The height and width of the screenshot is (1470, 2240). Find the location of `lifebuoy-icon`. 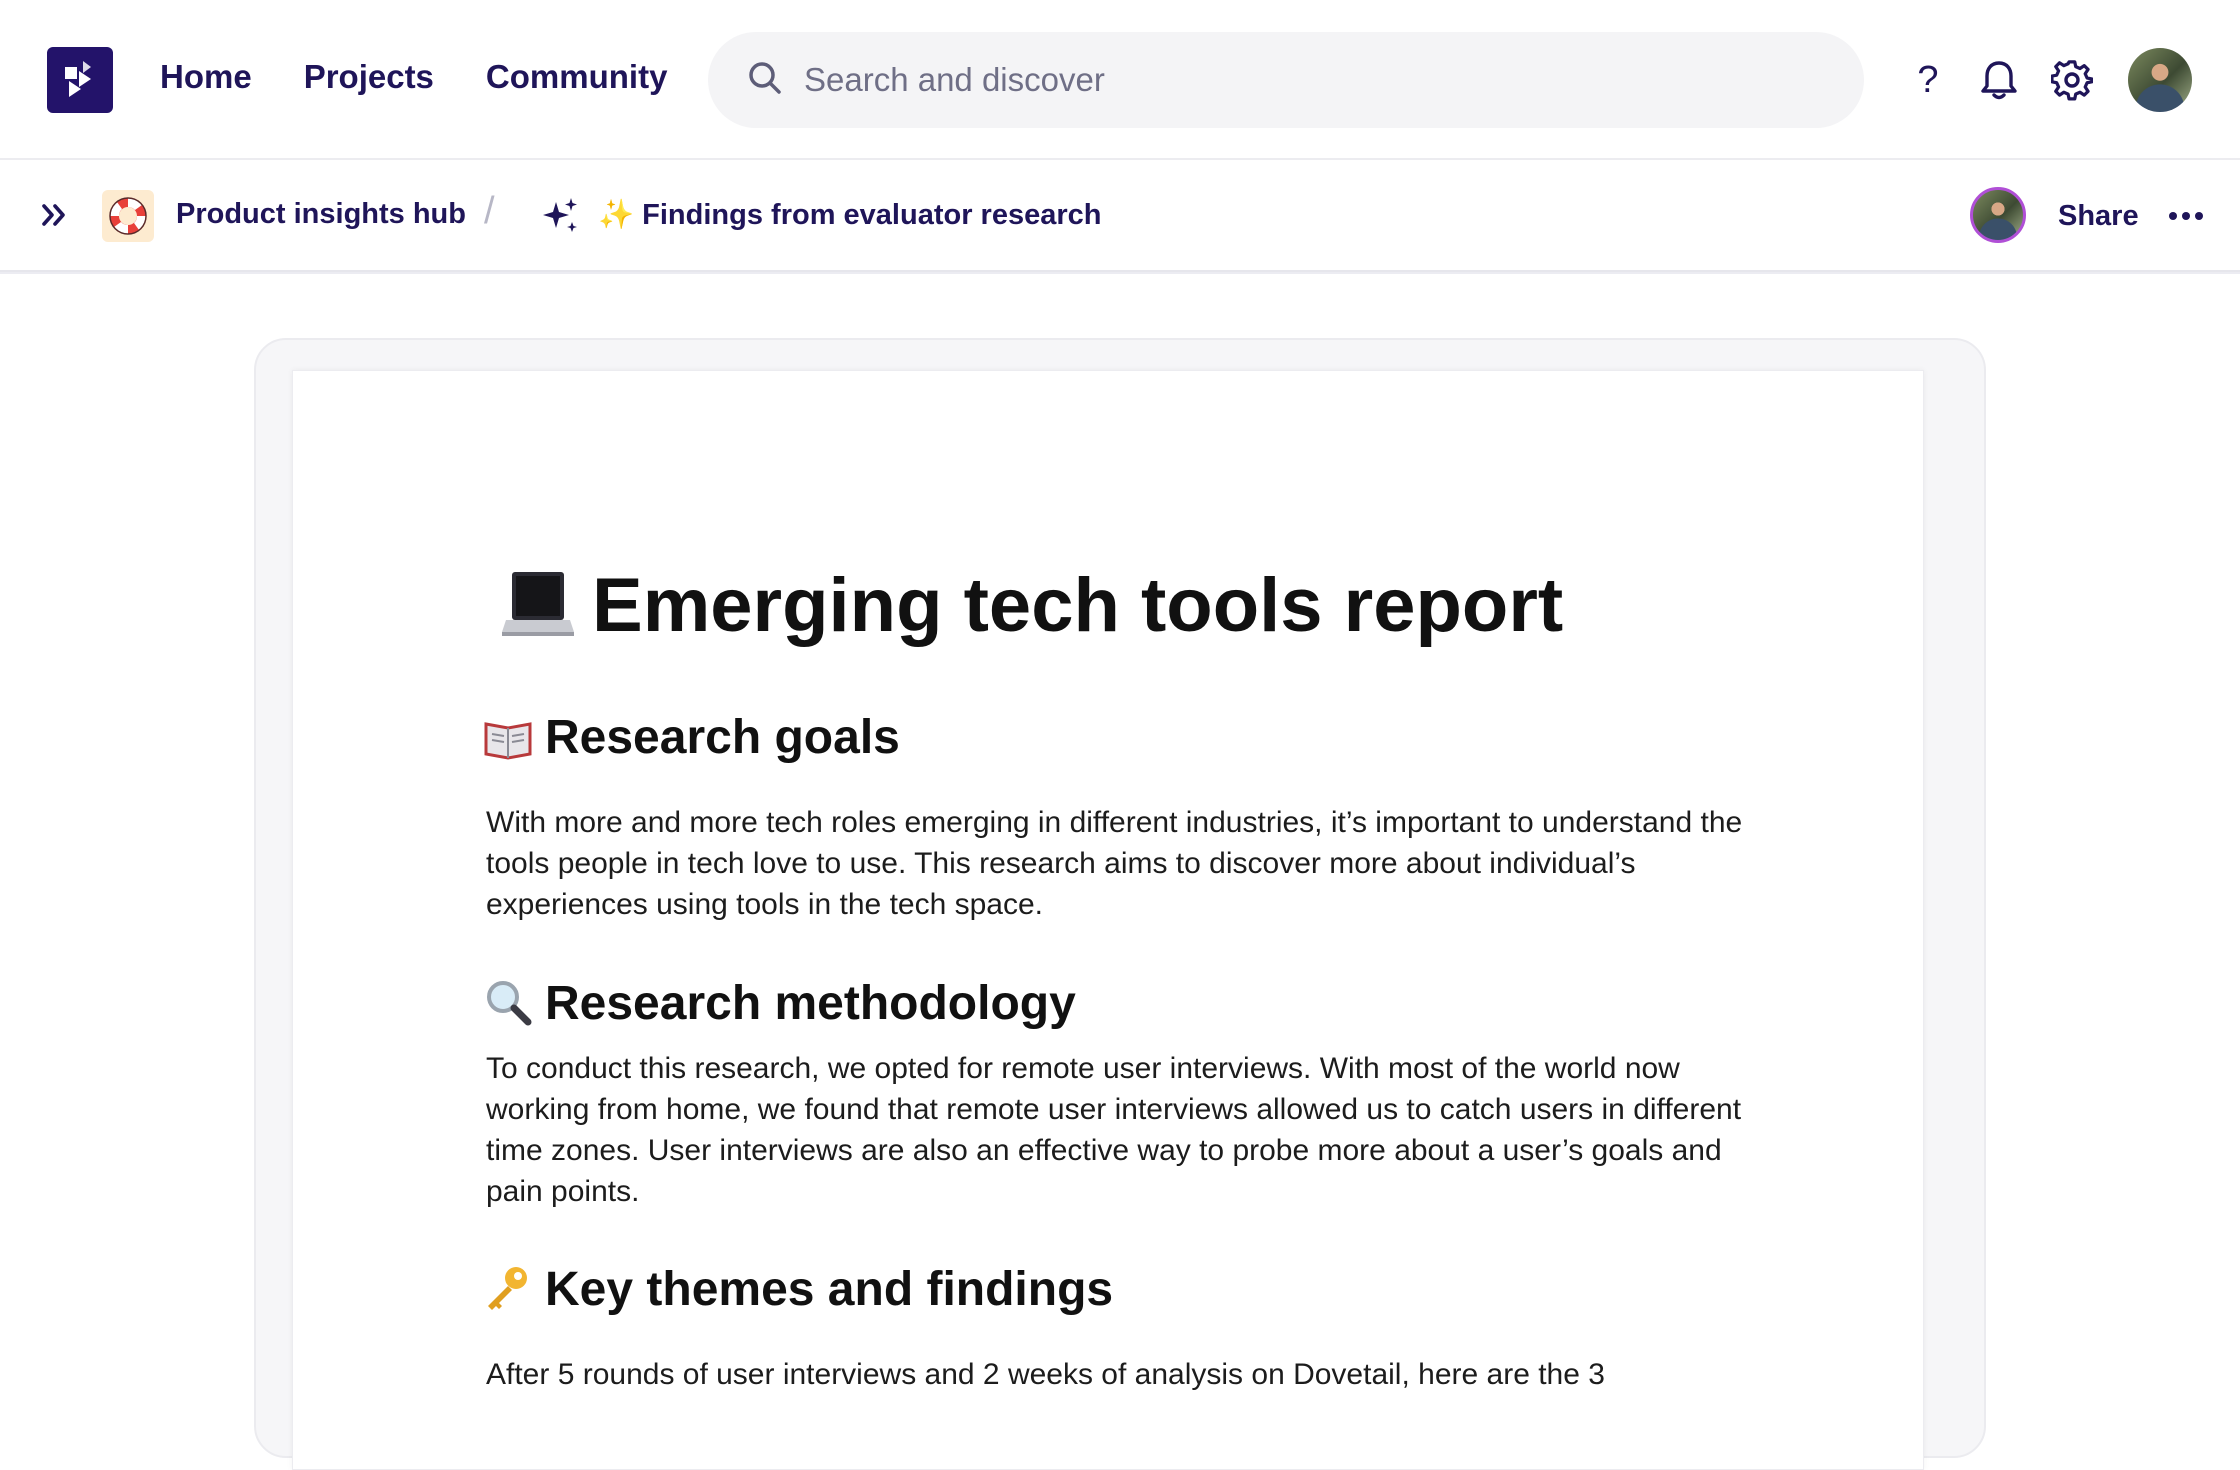

lifebuoy-icon is located at coordinates (128, 216).